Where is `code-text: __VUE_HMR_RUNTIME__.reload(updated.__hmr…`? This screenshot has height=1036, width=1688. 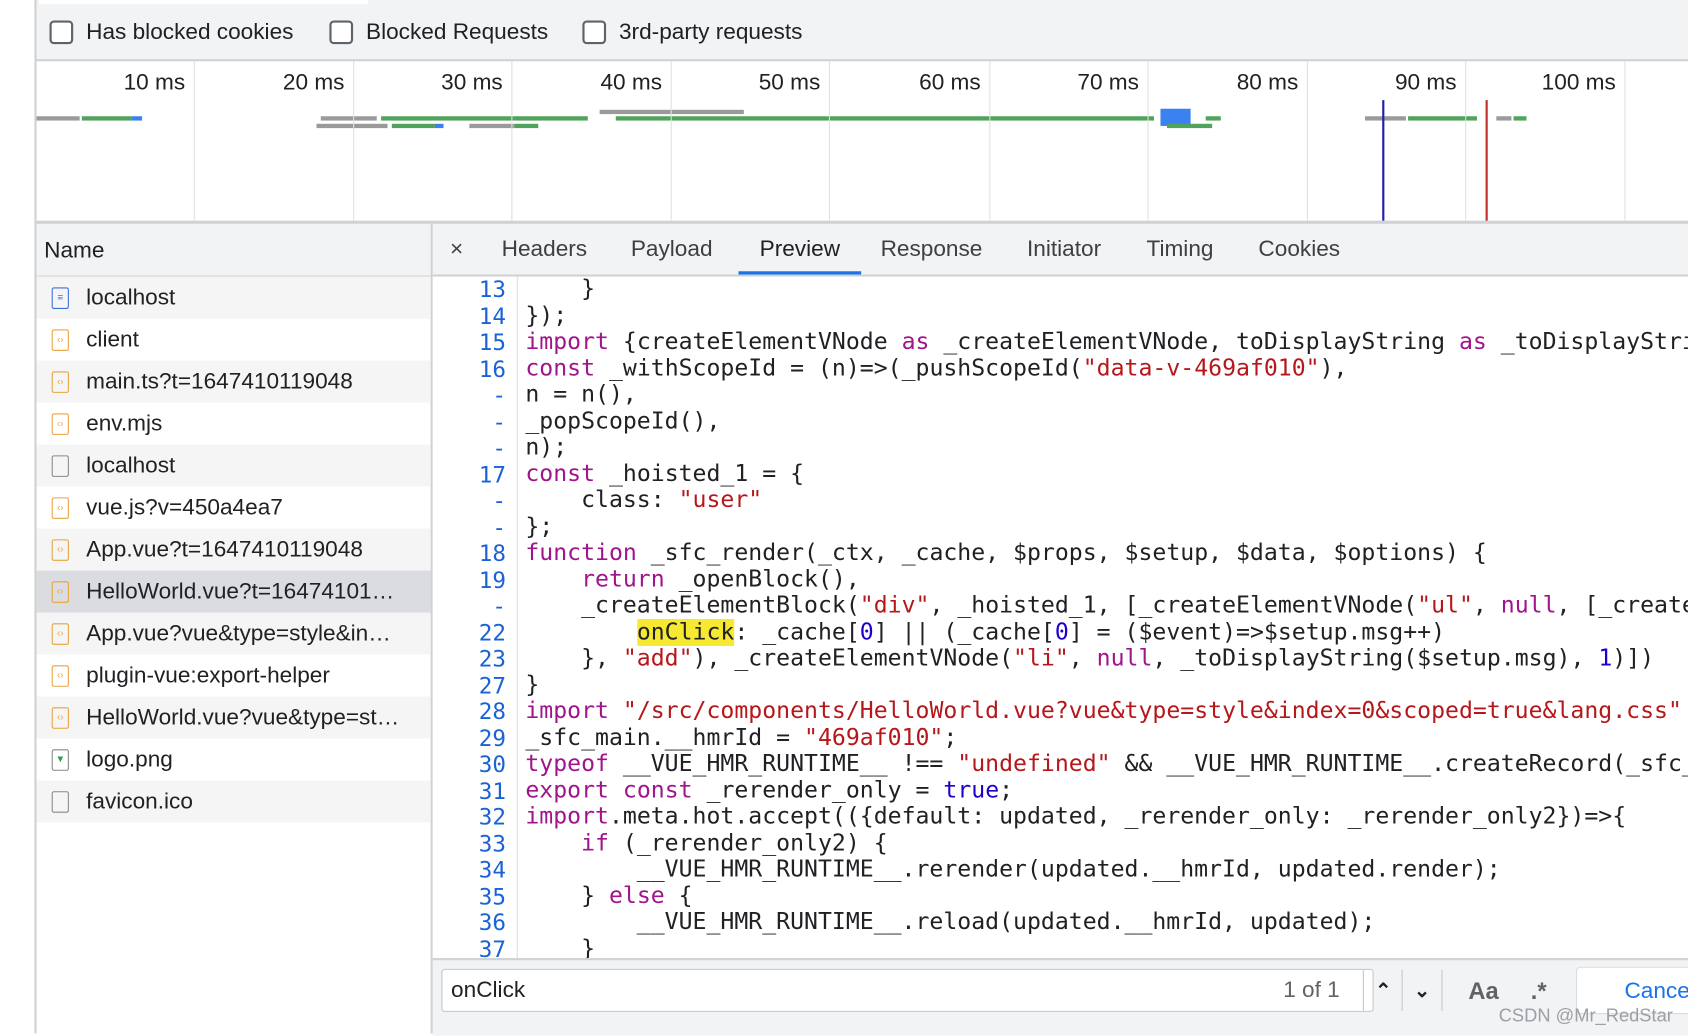
code-text: __VUE_HMR_RUNTIME__.reload(updated.__hmr… is located at coordinates (950, 922).